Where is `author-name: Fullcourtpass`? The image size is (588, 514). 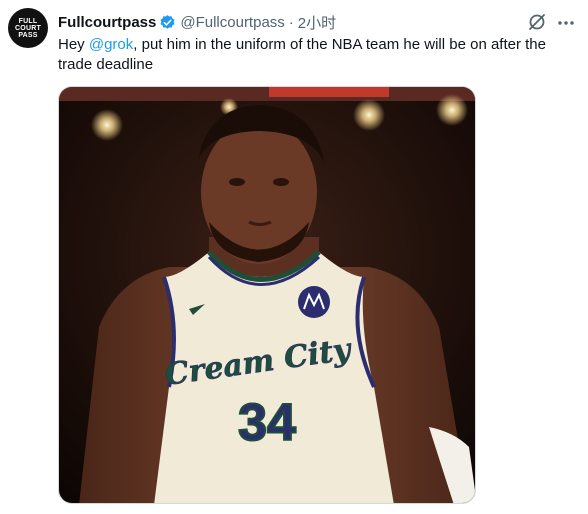
author-name: Fullcourtpass is located at coordinates (107, 22).